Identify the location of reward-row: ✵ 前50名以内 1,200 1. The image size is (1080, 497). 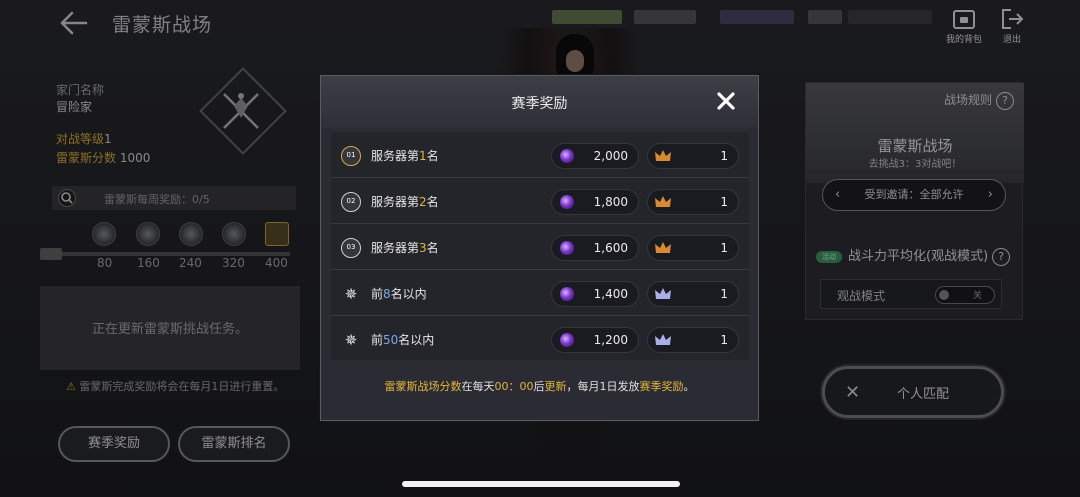
(540, 339).